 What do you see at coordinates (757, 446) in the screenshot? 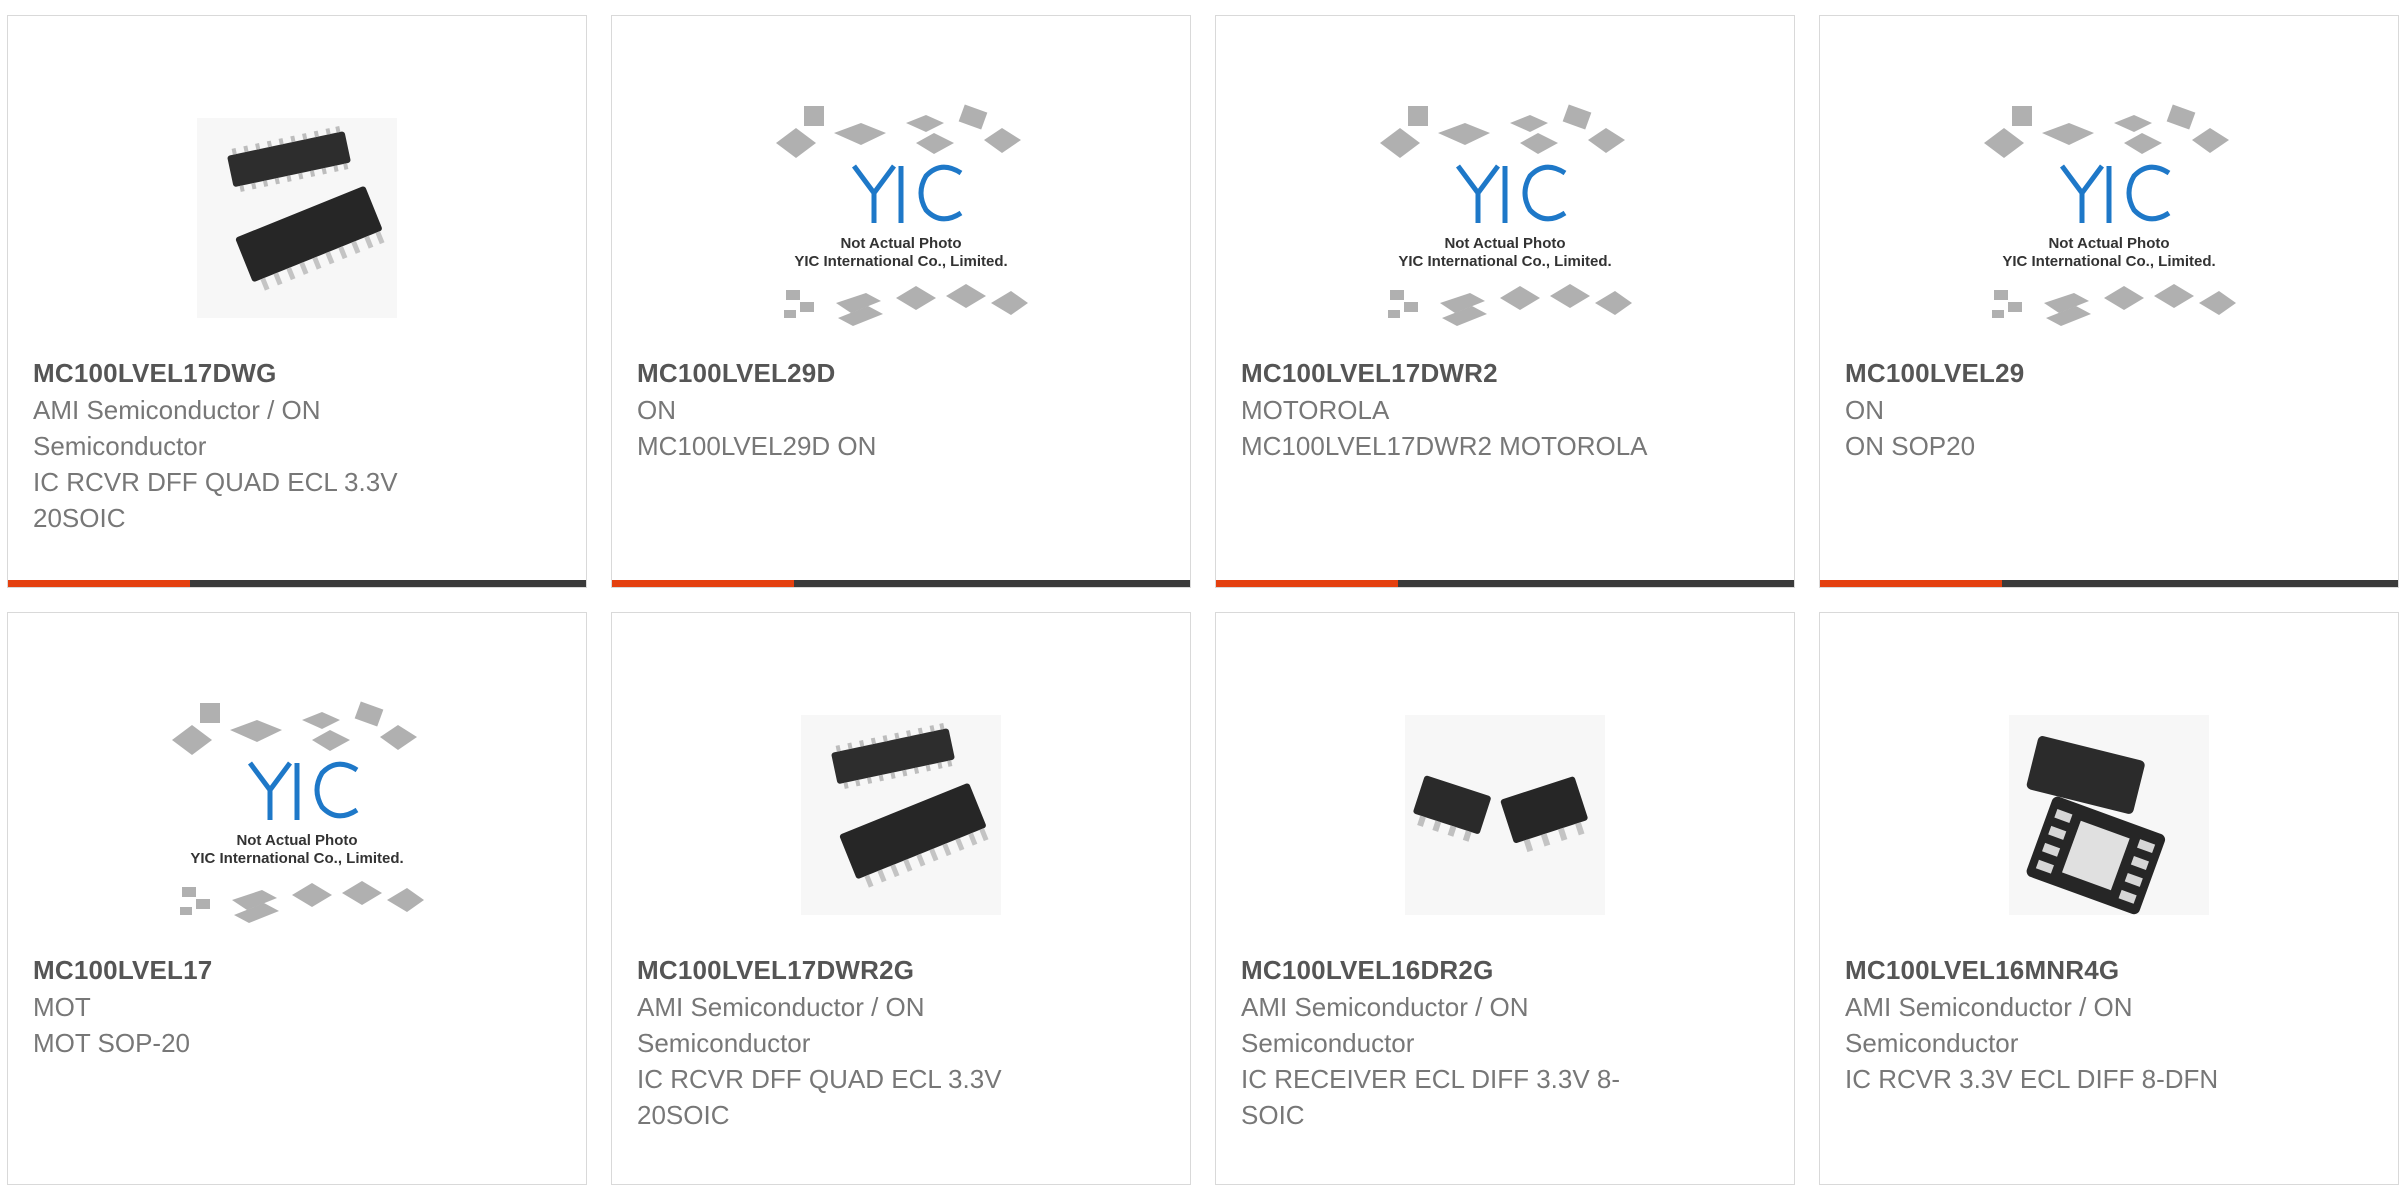
I see `description: MC100LVEL29D ON` at bounding box center [757, 446].